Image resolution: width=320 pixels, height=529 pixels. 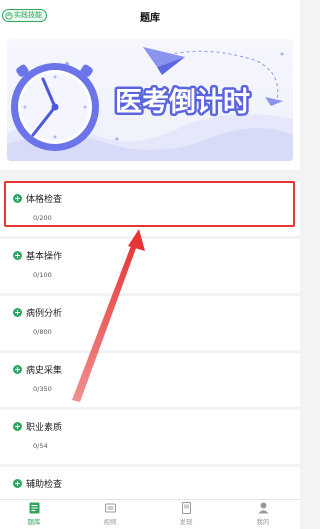 I want to click on tab-label: 我的, so click(x=263, y=522).